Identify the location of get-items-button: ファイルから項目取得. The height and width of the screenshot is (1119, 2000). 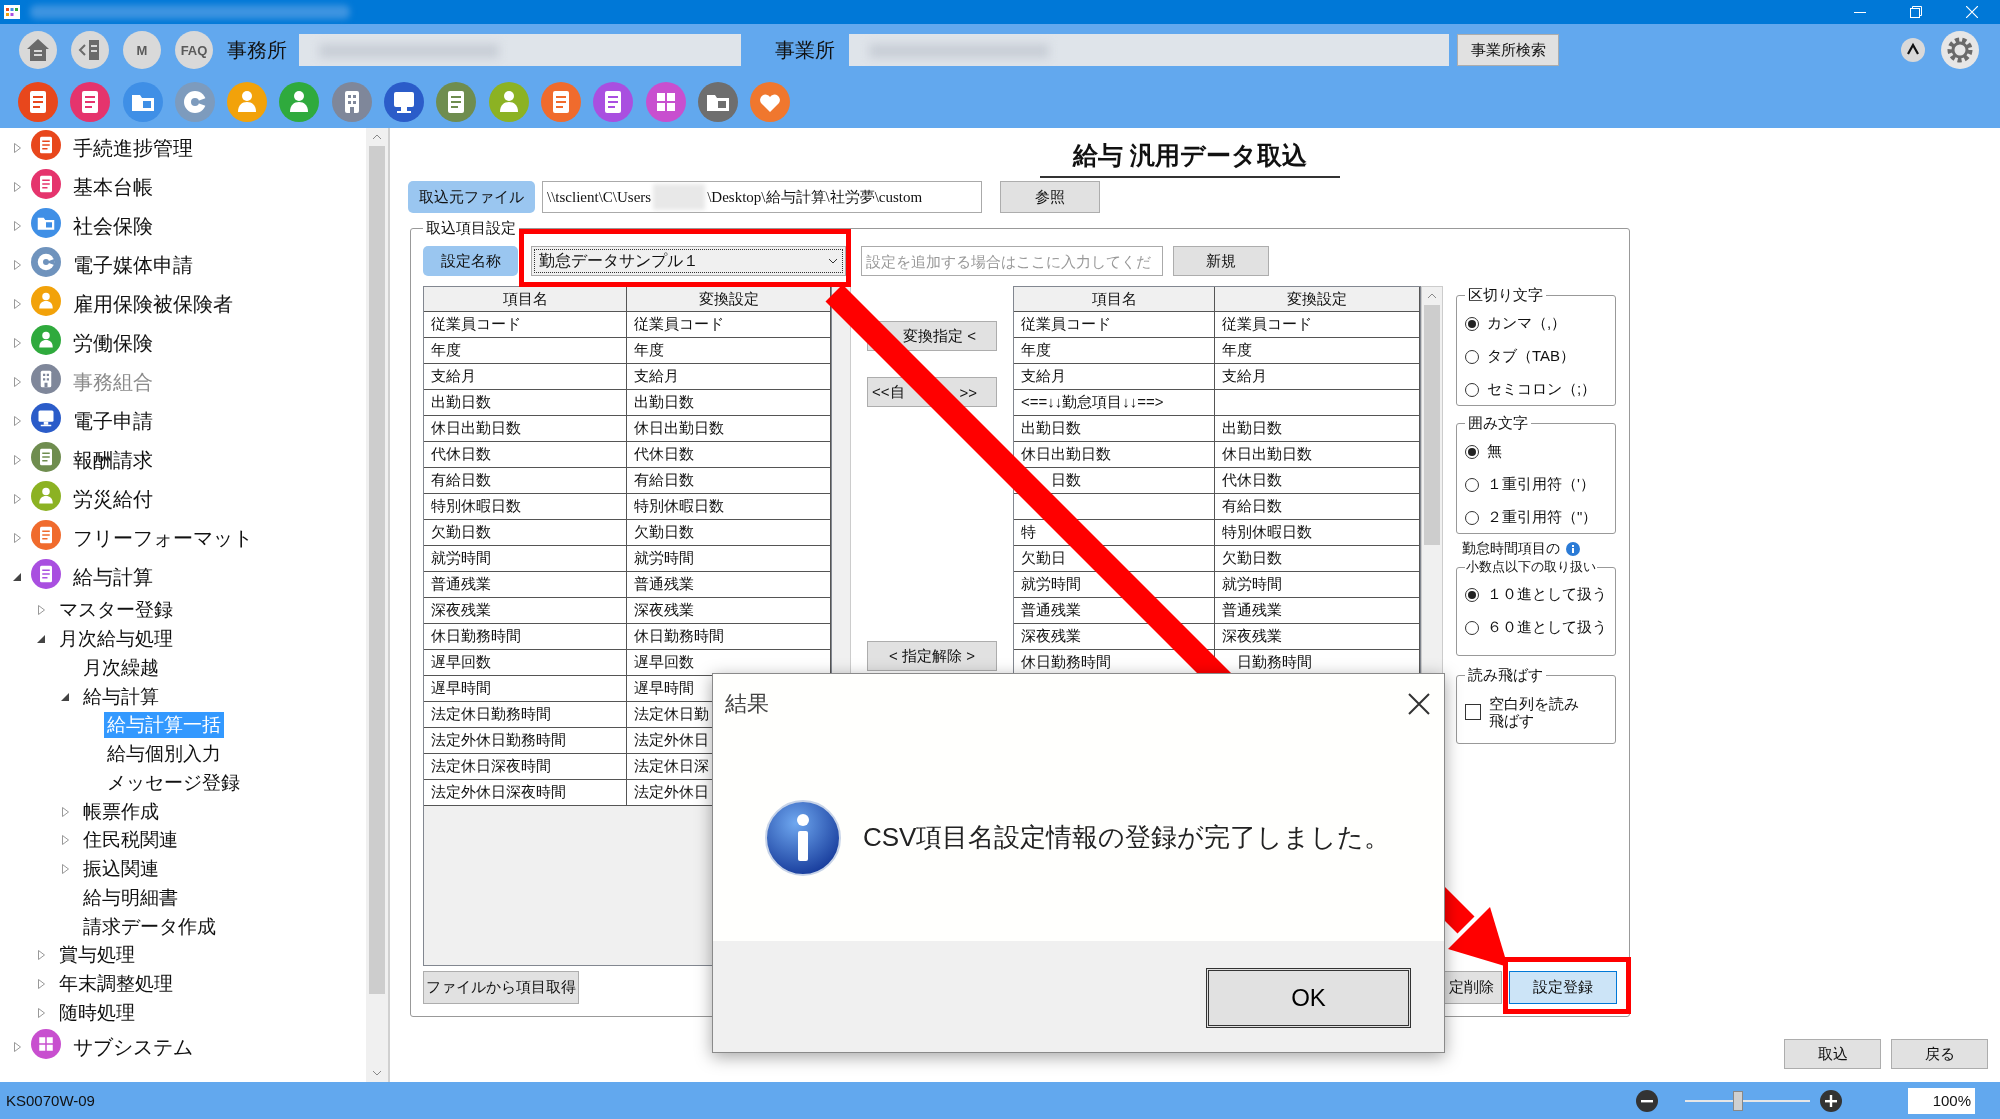
(501, 987).